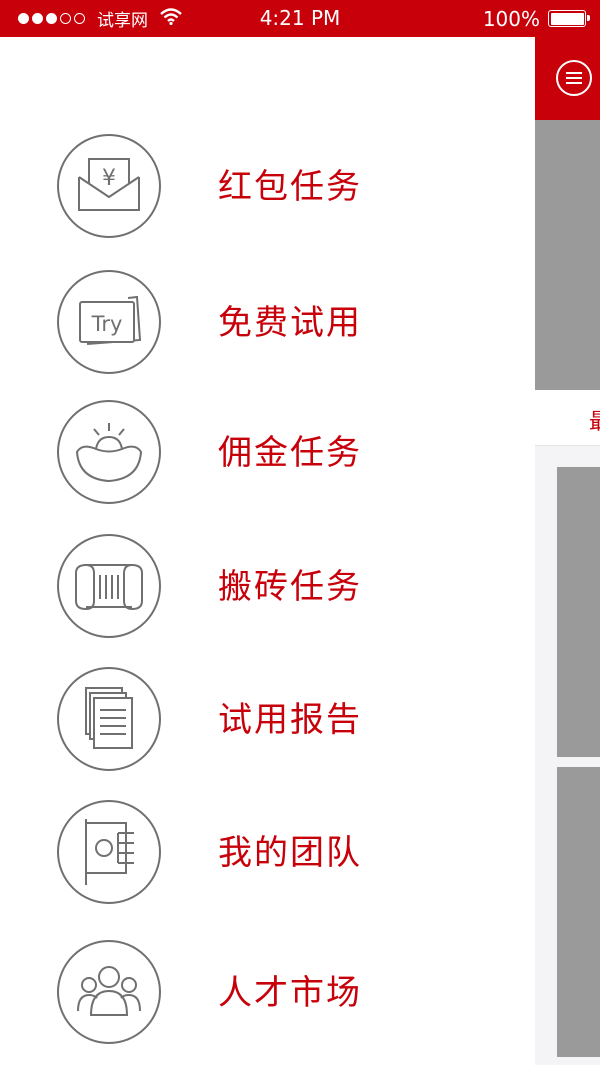  I want to click on red-envelope-icon: ¥, so click(109, 186).